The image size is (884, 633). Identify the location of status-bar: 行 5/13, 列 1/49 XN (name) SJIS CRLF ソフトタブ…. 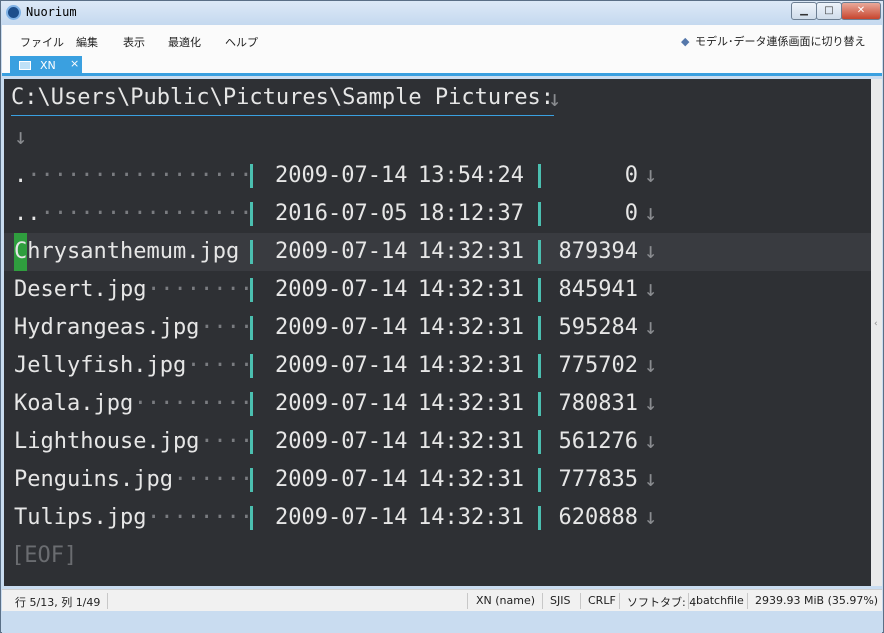
(442, 600).